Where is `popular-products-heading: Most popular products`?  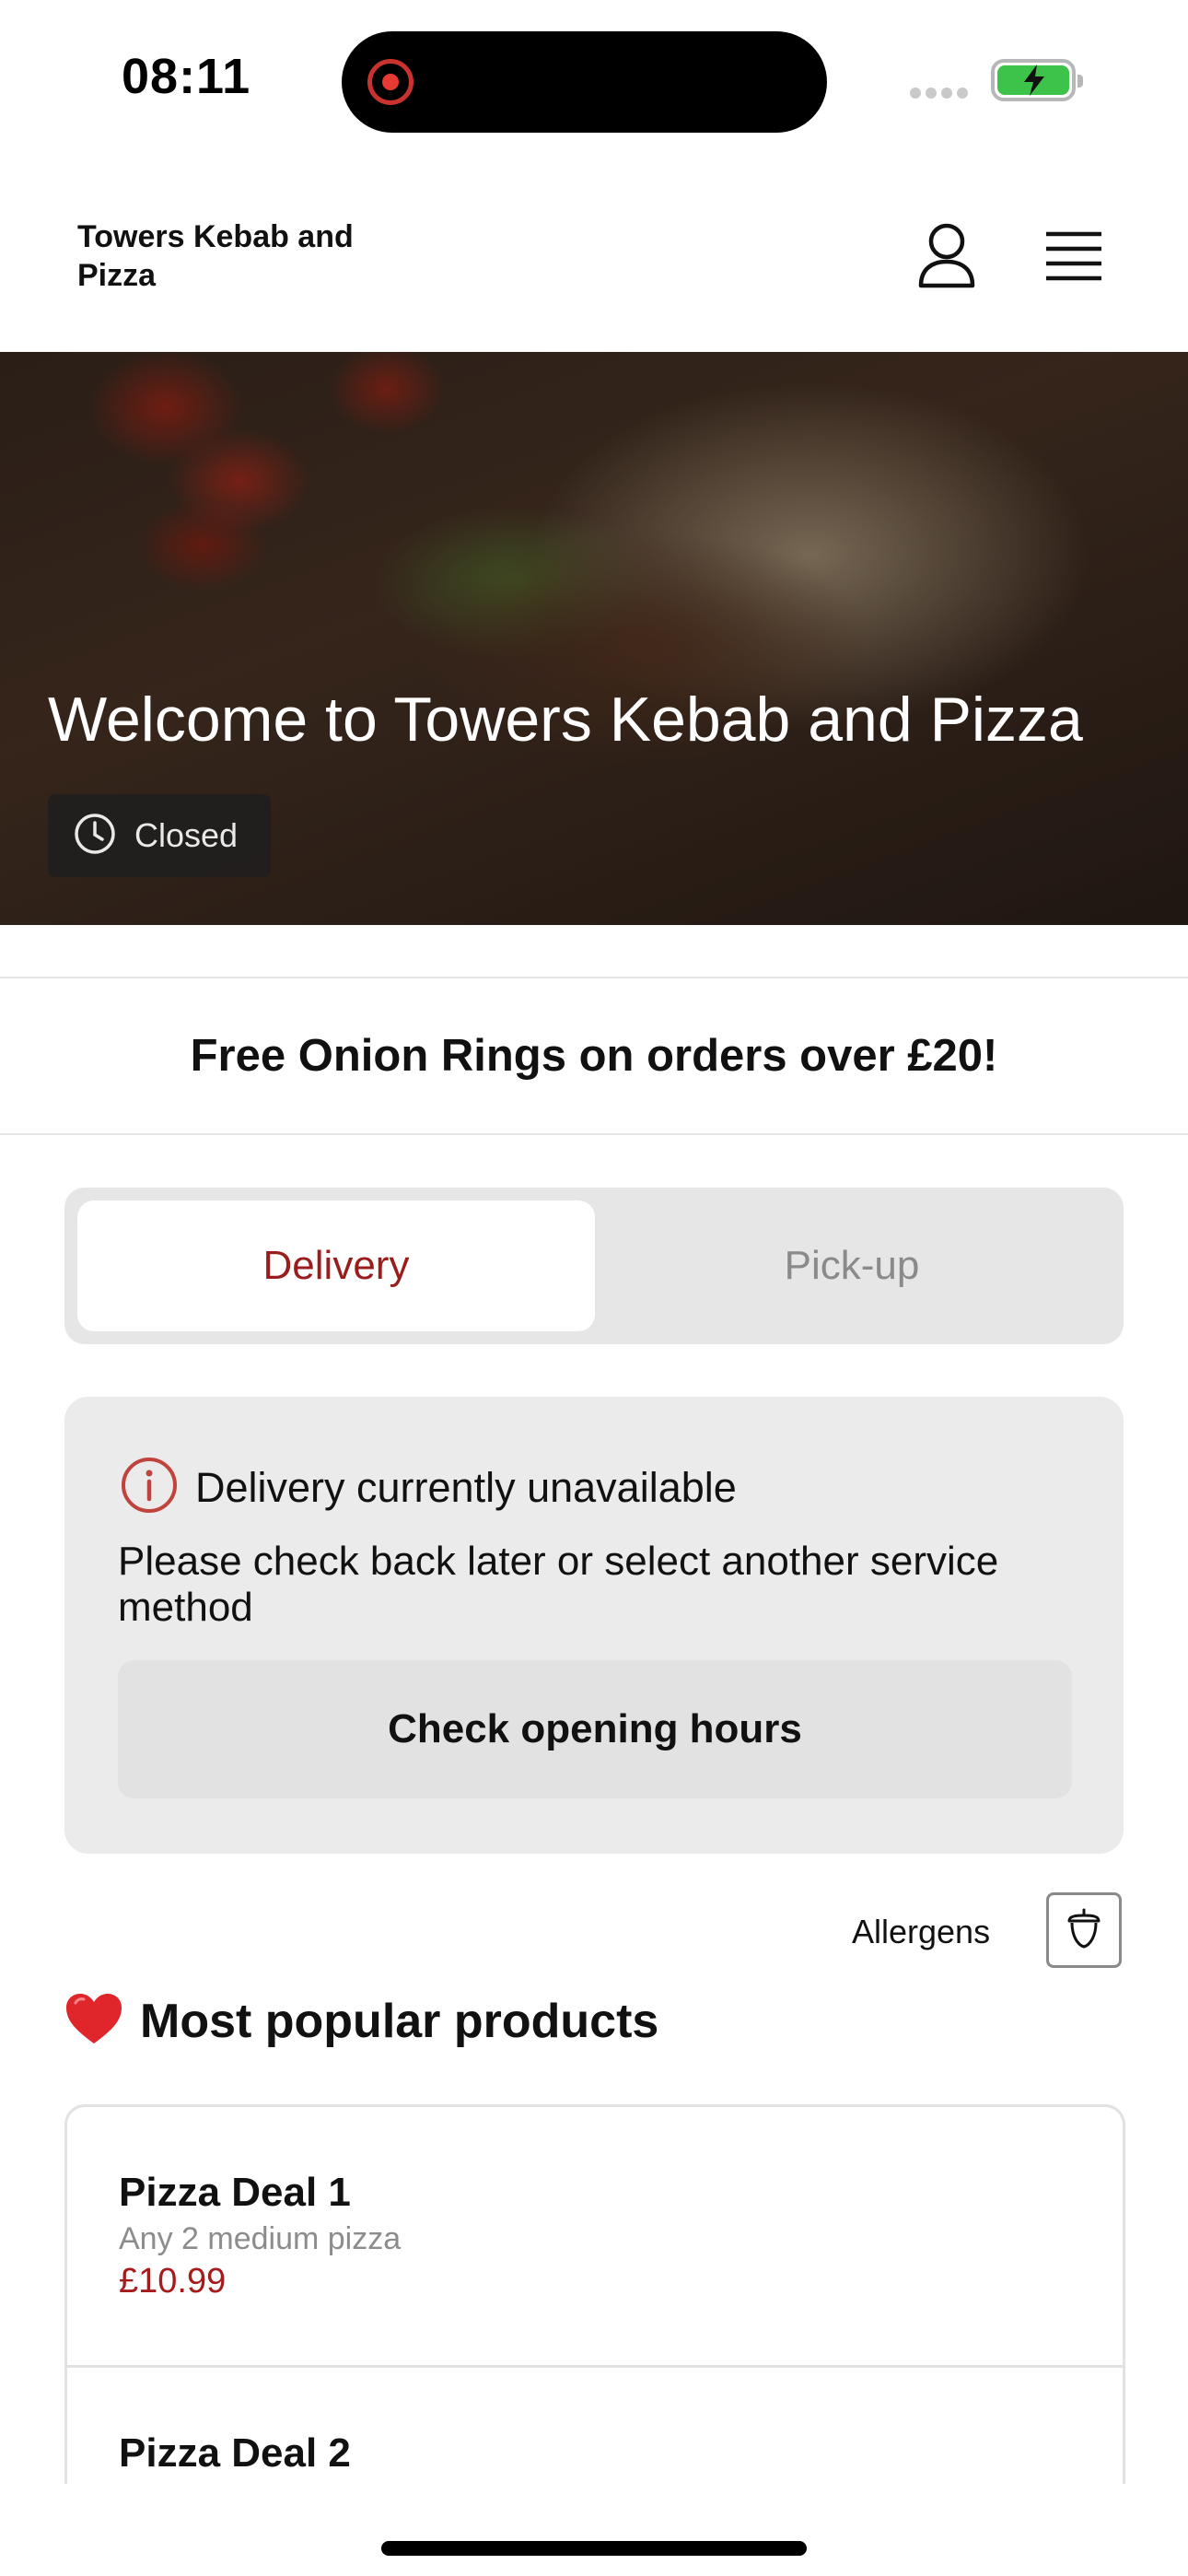
popular-products-heading: Most popular products is located at coordinates (361, 2021).